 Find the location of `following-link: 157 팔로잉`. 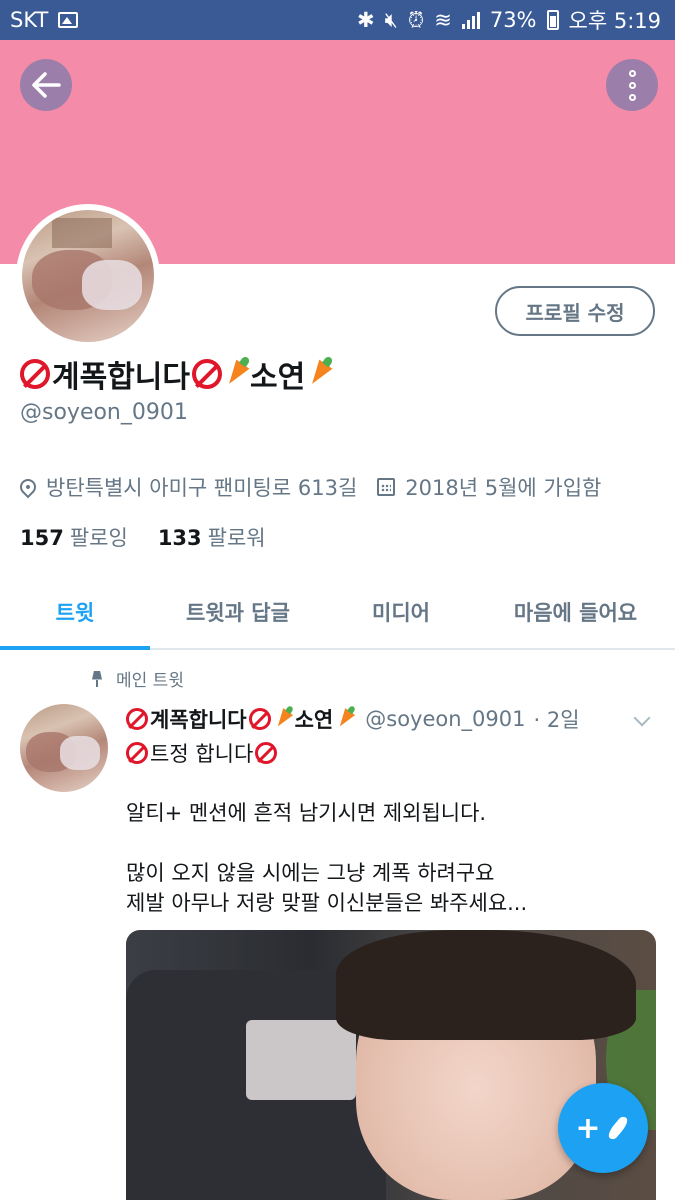

following-link: 157 팔로잉 is located at coordinates (74, 537).